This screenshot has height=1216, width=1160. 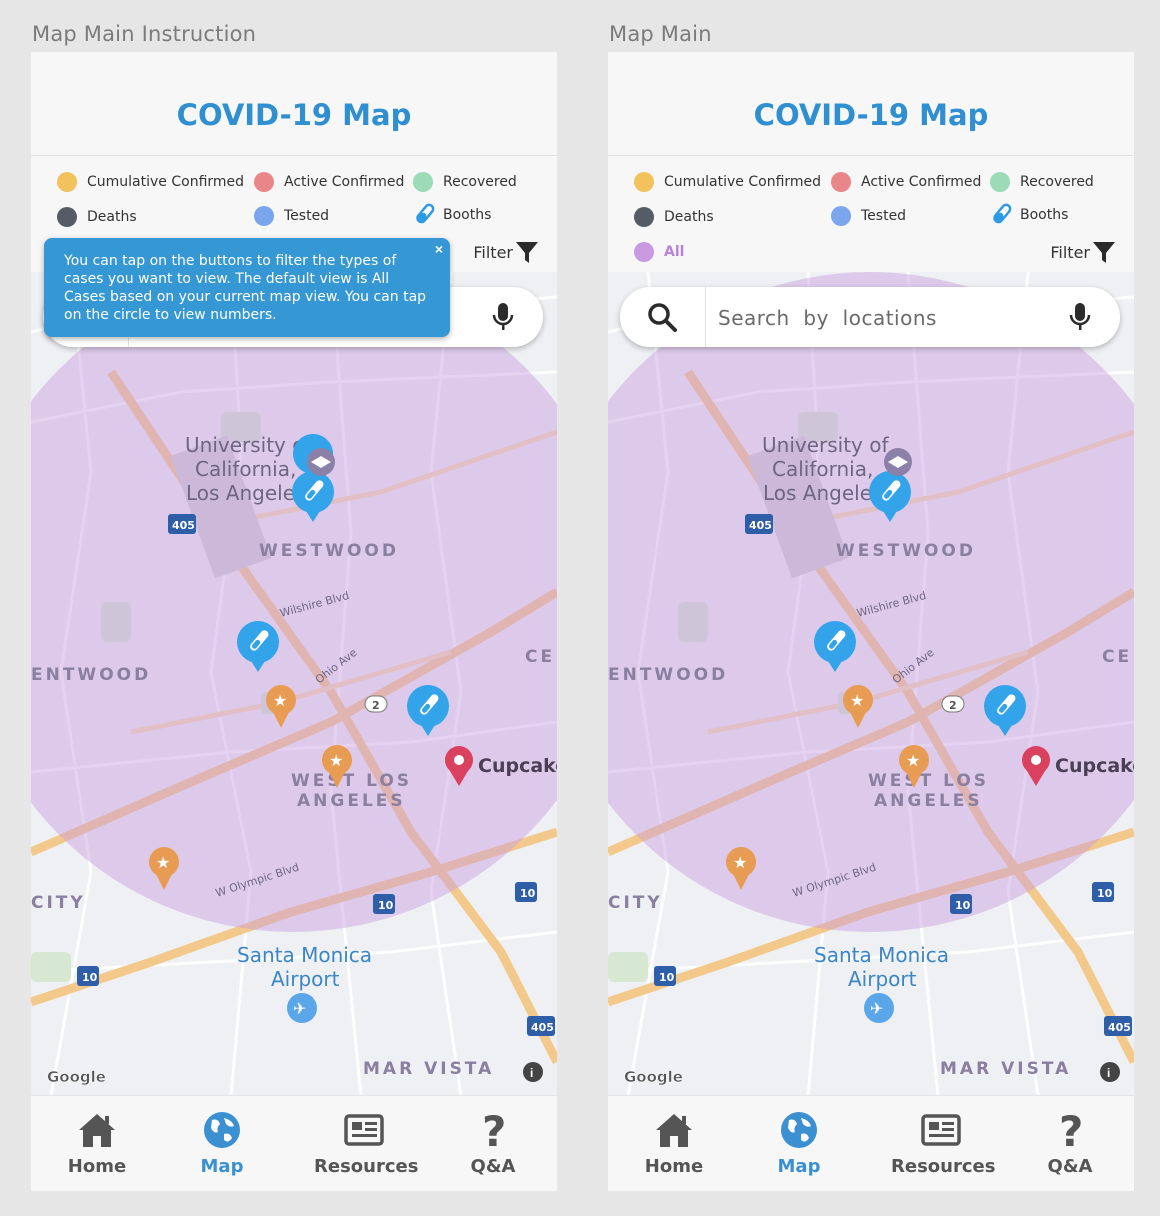 I want to click on tab-label: Q&A, so click(x=1070, y=1166).